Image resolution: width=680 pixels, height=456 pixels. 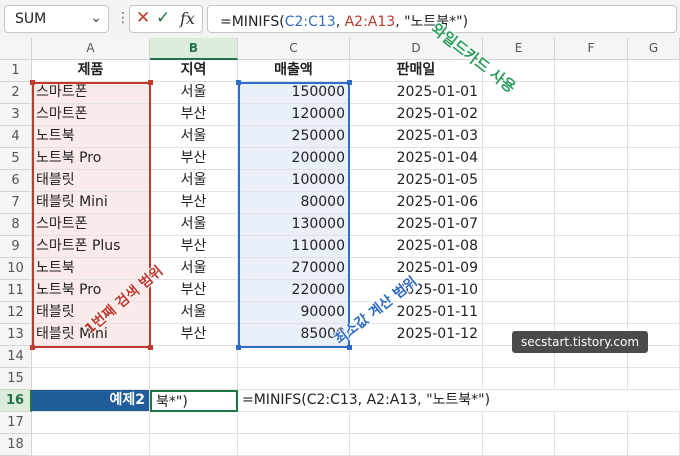 I want to click on table-cell: 태블릿 Mini, so click(x=91, y=203).